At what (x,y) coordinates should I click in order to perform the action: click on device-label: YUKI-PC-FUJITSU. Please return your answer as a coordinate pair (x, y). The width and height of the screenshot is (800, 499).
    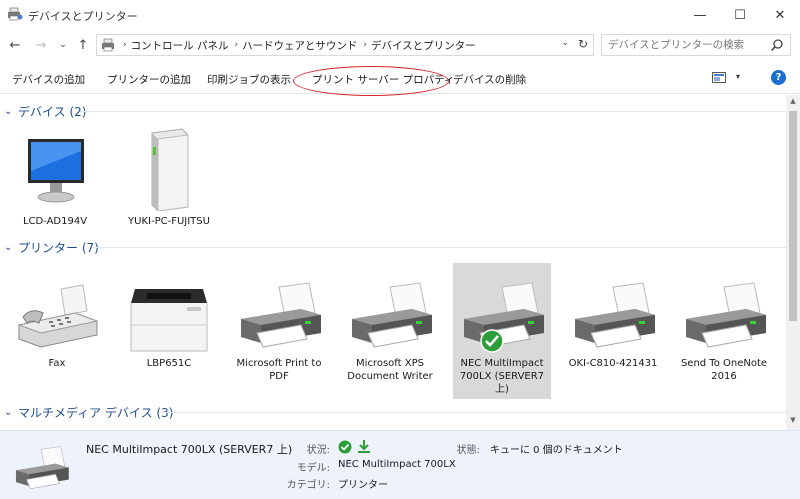
    Looking at the image, I should click on (169, 221).